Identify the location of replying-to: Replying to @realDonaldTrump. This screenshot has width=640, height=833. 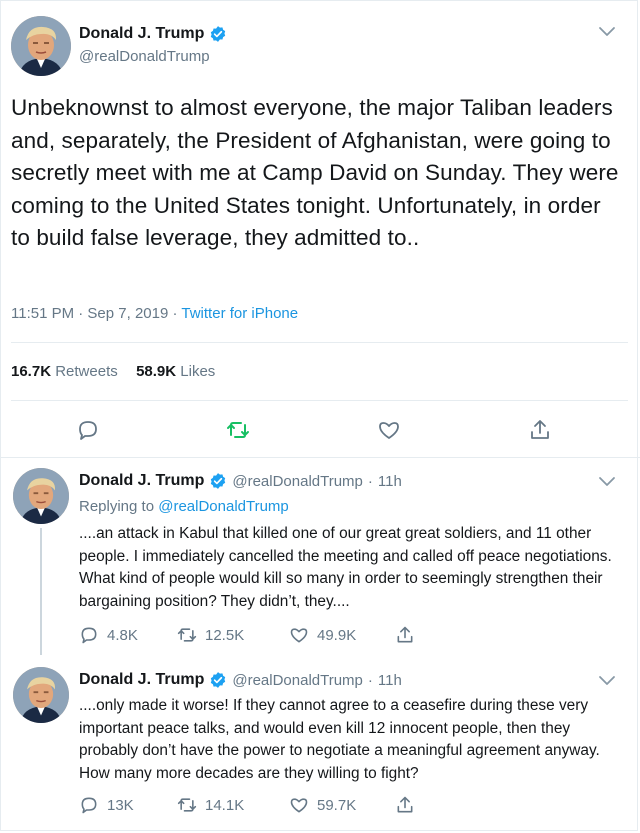
(184, 506).